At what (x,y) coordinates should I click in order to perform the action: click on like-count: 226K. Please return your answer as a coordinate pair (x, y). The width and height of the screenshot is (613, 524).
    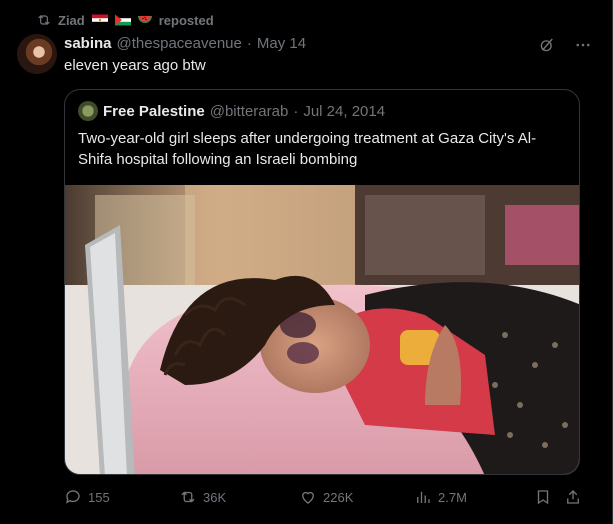
    Looking at the image, I should click on (338, 497).